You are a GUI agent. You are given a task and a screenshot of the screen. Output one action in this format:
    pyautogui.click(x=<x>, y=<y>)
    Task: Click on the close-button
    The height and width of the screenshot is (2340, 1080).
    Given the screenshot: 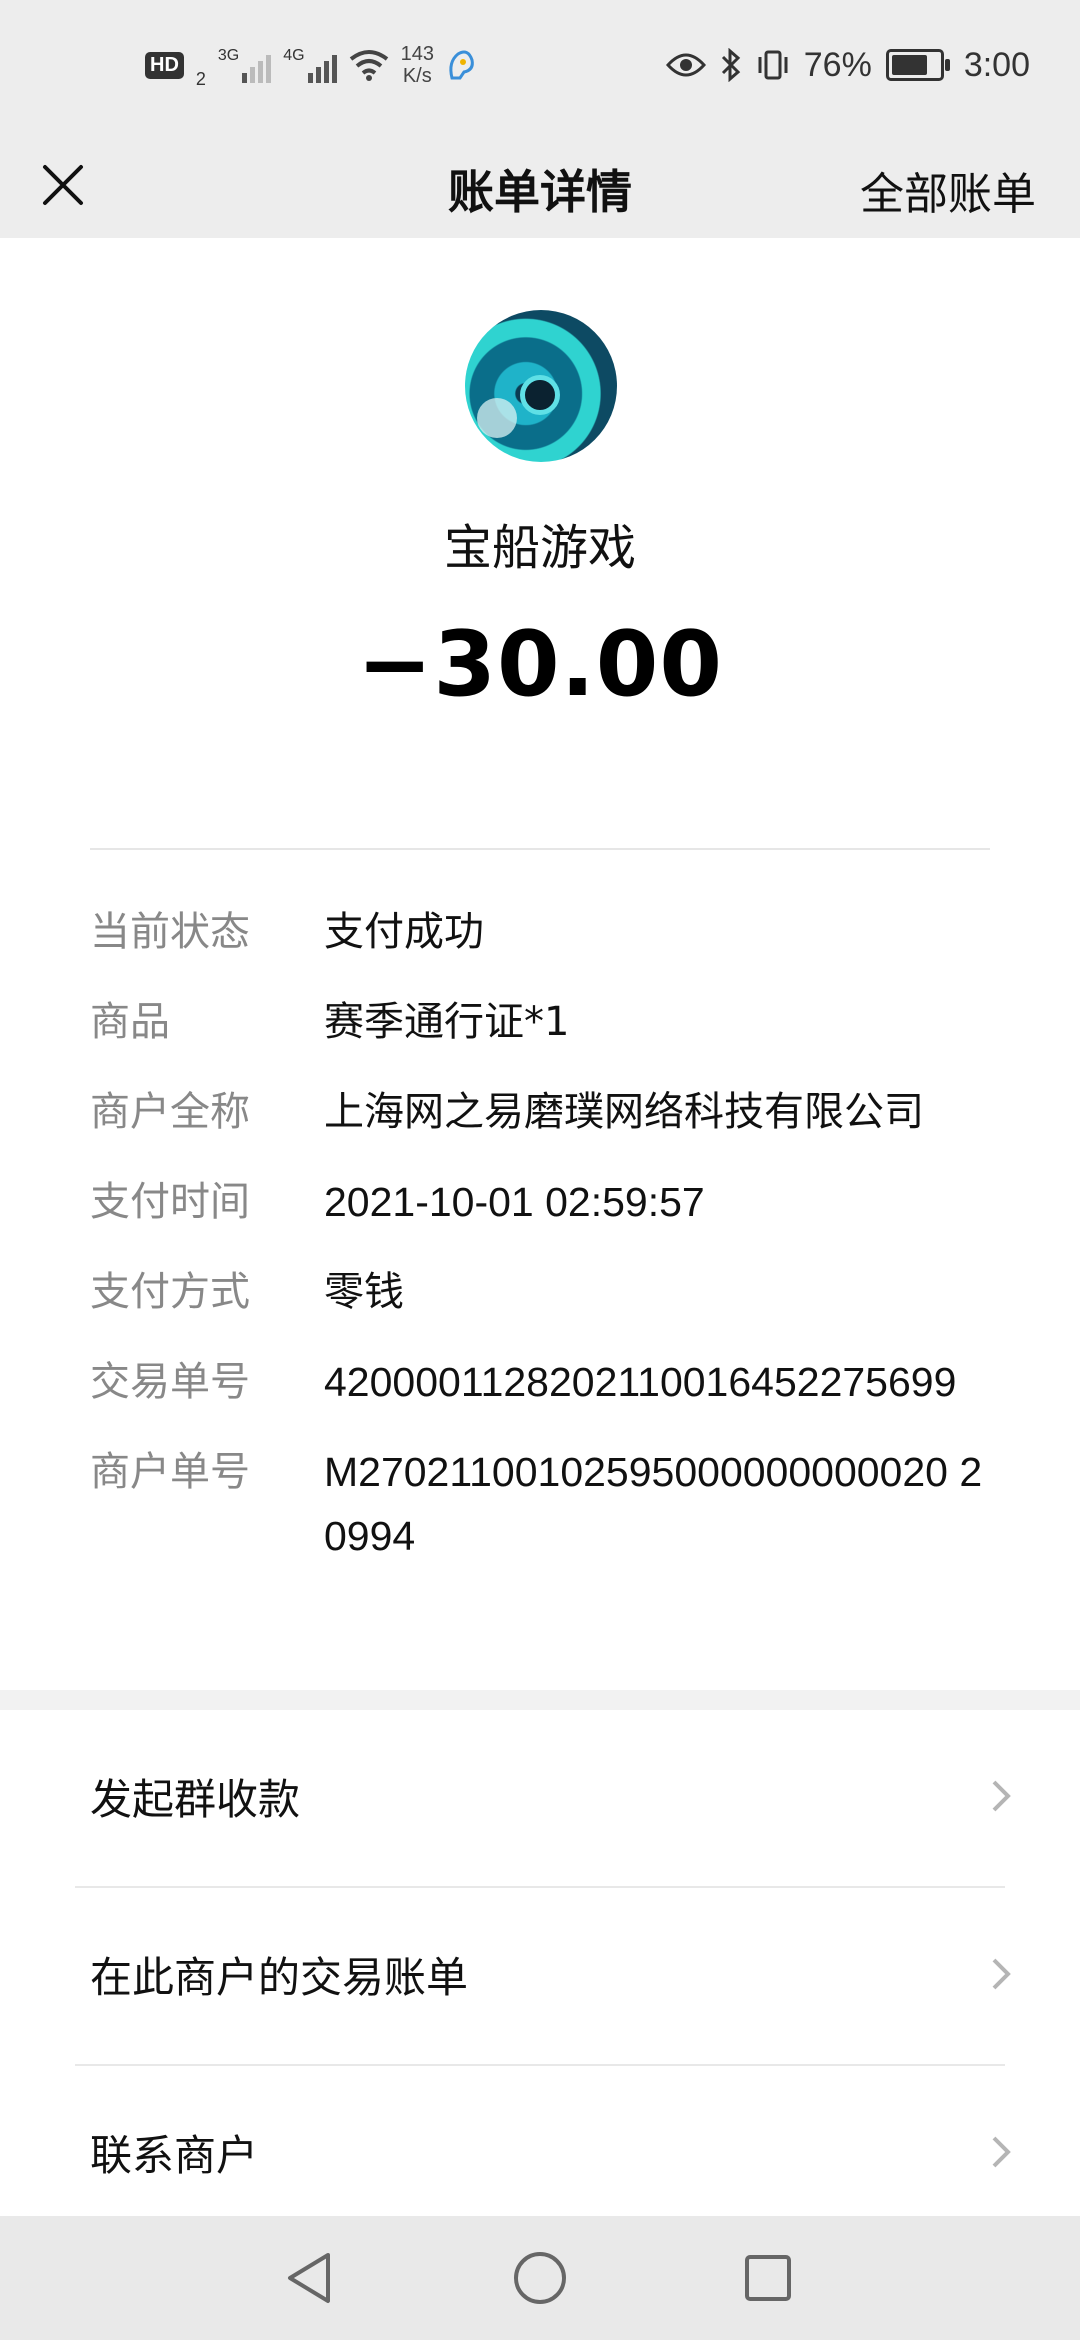 What is the action you would take?
    pyautogui.click(x=63, y=185)
    